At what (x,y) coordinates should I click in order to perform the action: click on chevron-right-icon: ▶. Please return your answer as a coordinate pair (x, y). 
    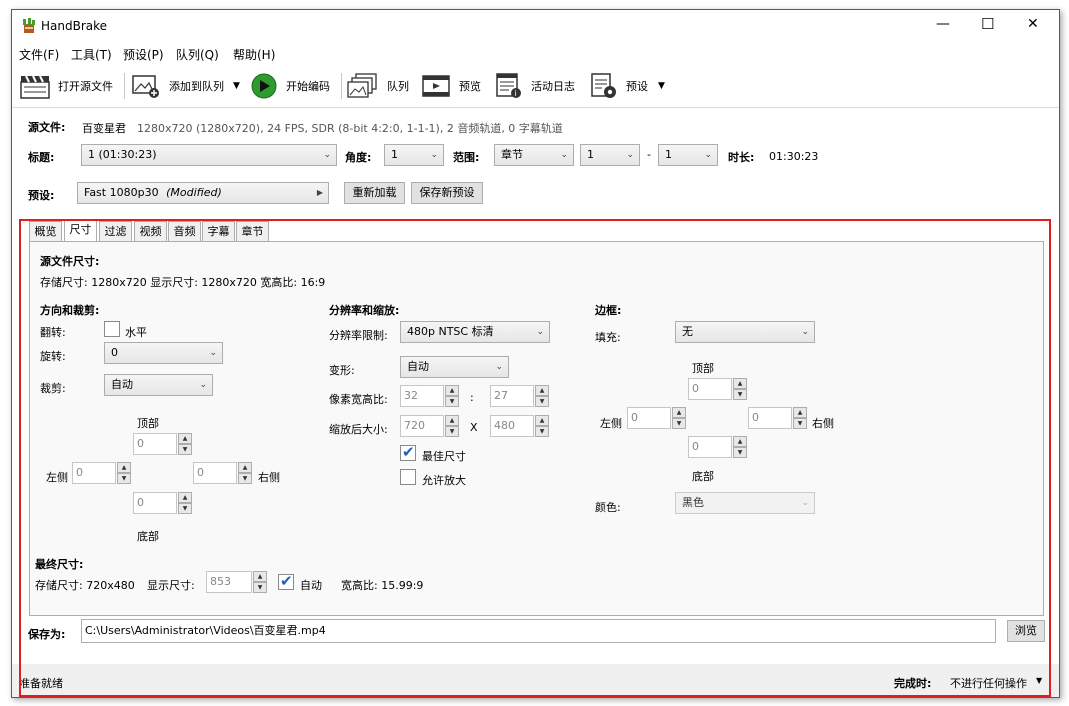
    Looking at the image, I should click on (319, 192).